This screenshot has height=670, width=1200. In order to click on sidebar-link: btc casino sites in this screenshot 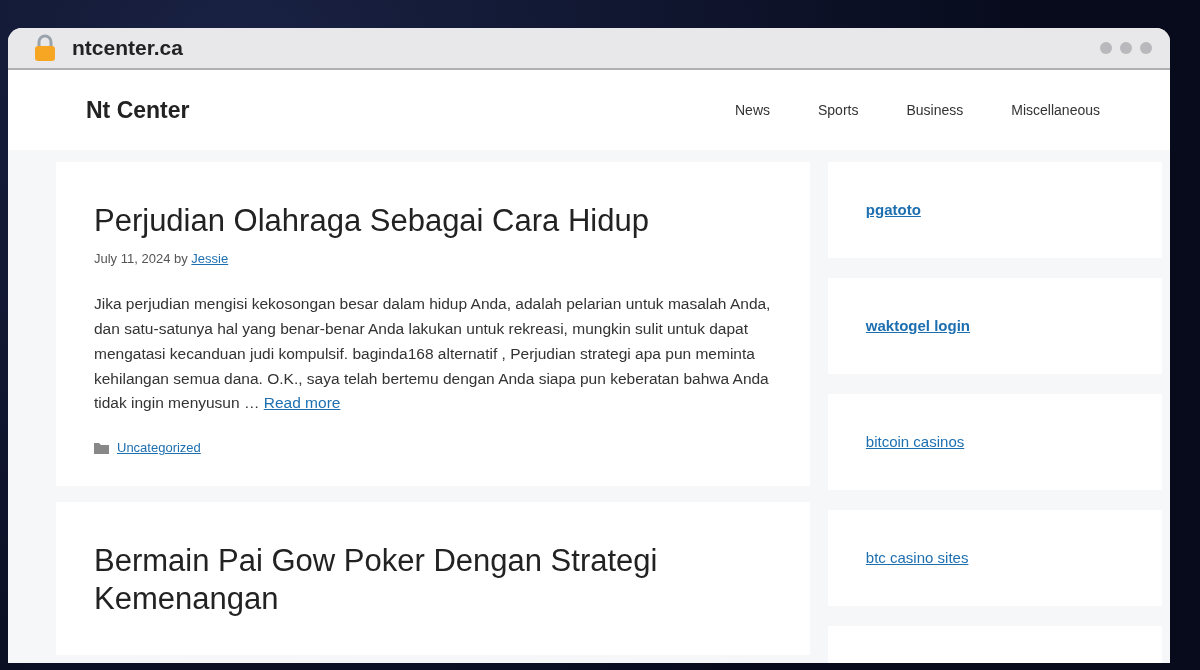, I will do `click(917, 558)`.